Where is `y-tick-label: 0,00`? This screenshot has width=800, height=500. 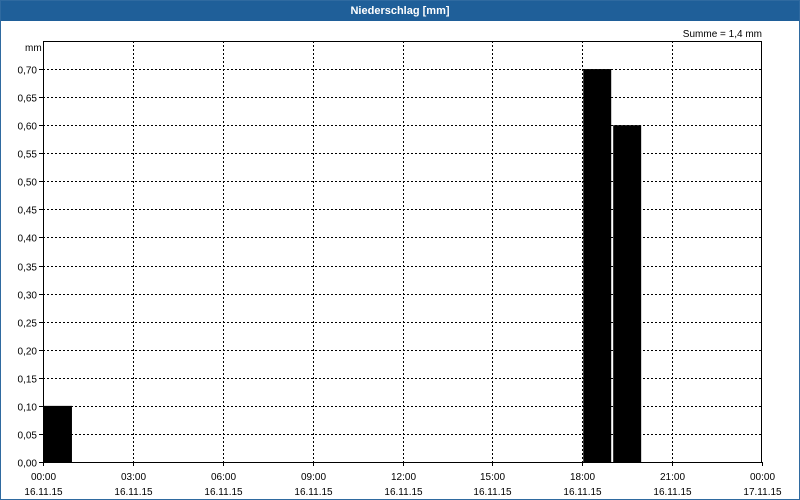 y-tick-label: 0,00 is located at coordinates (28, 464).